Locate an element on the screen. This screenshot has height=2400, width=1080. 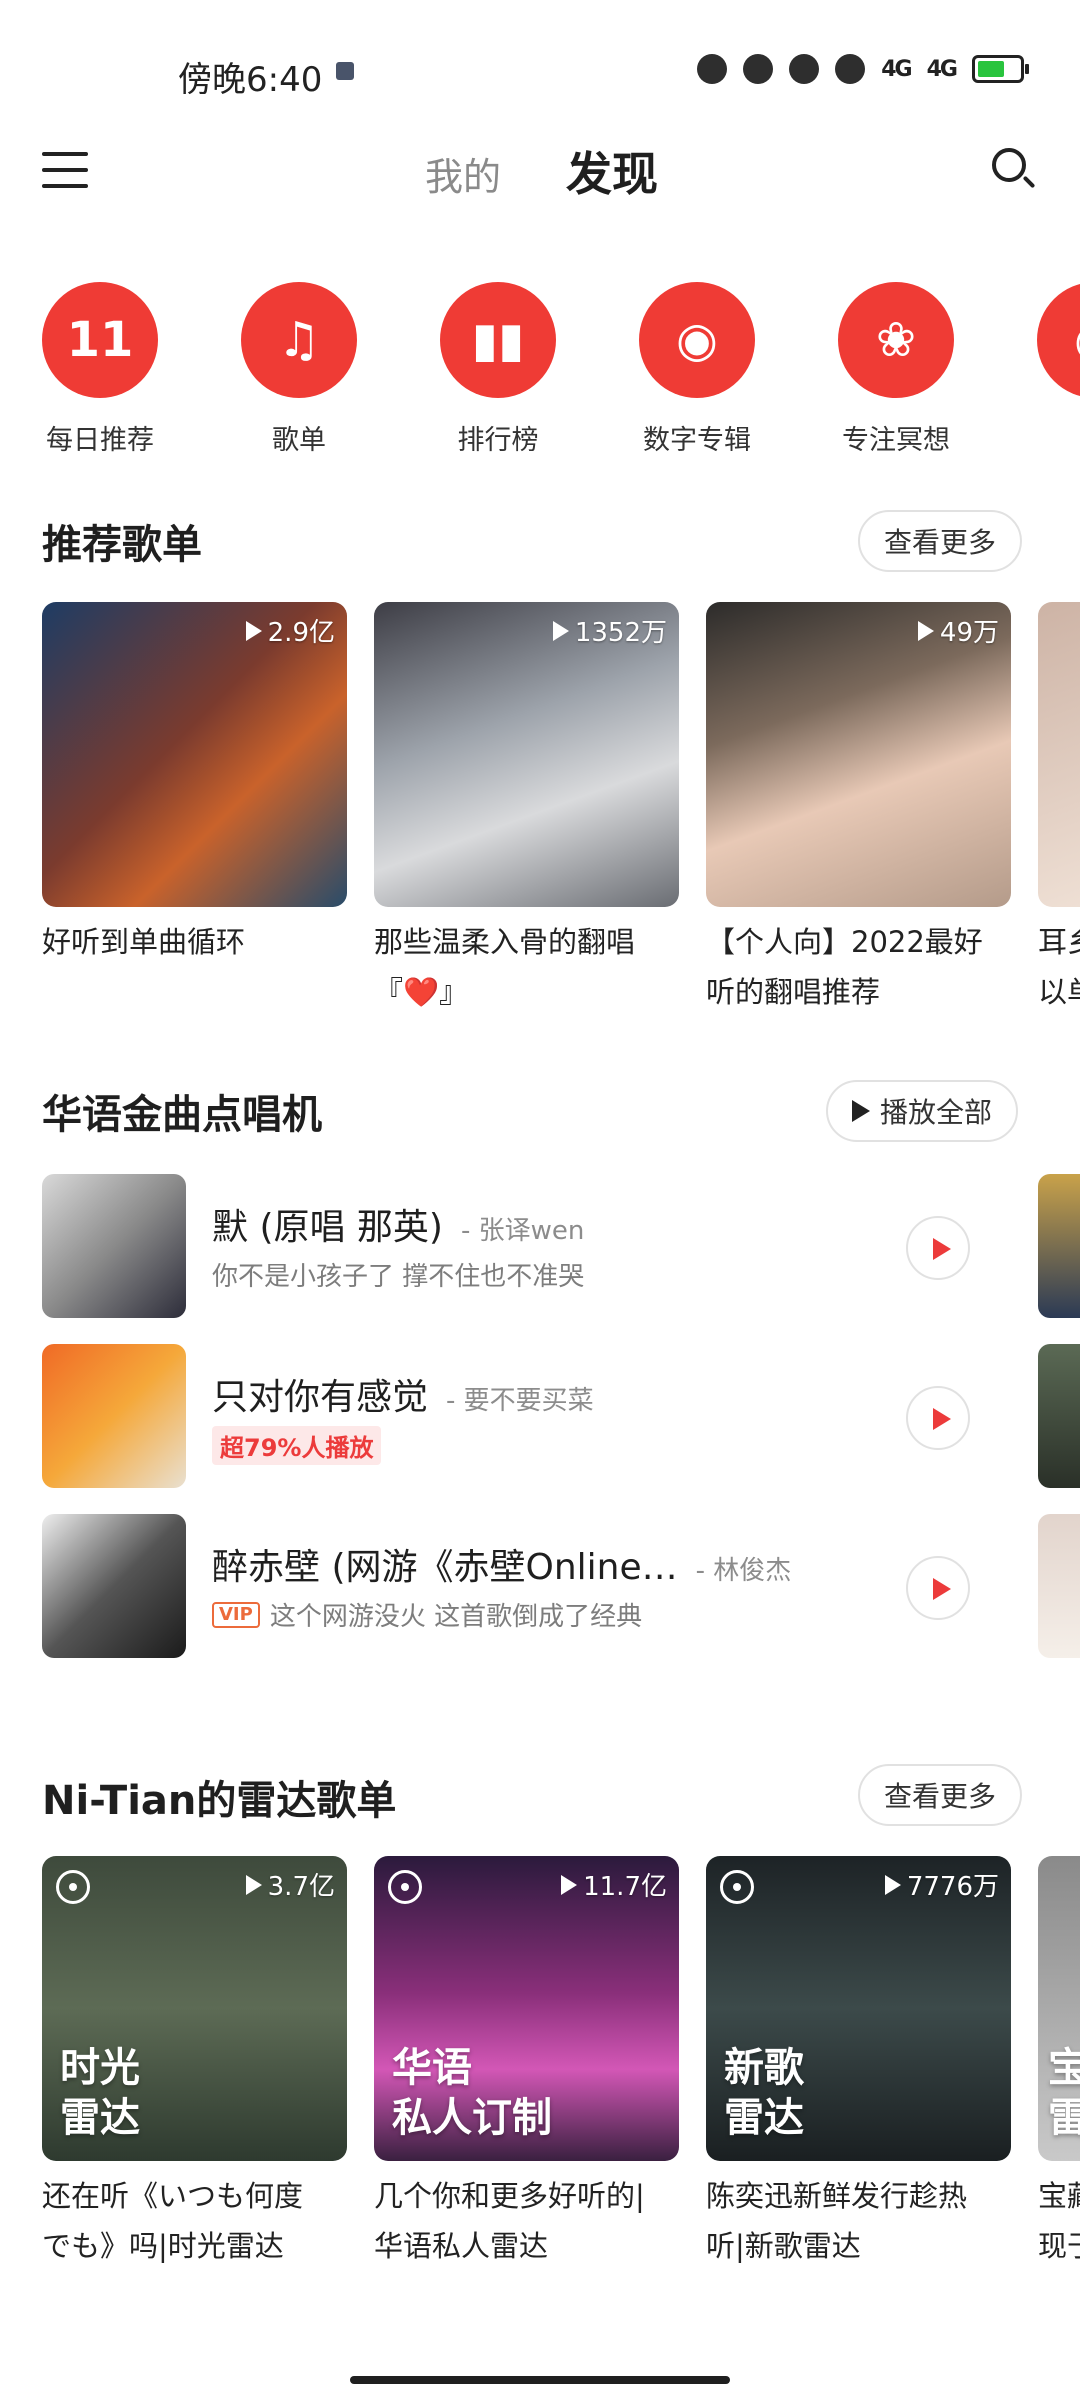
signal-1-icon: 4G is located at coordinates (896, 69).